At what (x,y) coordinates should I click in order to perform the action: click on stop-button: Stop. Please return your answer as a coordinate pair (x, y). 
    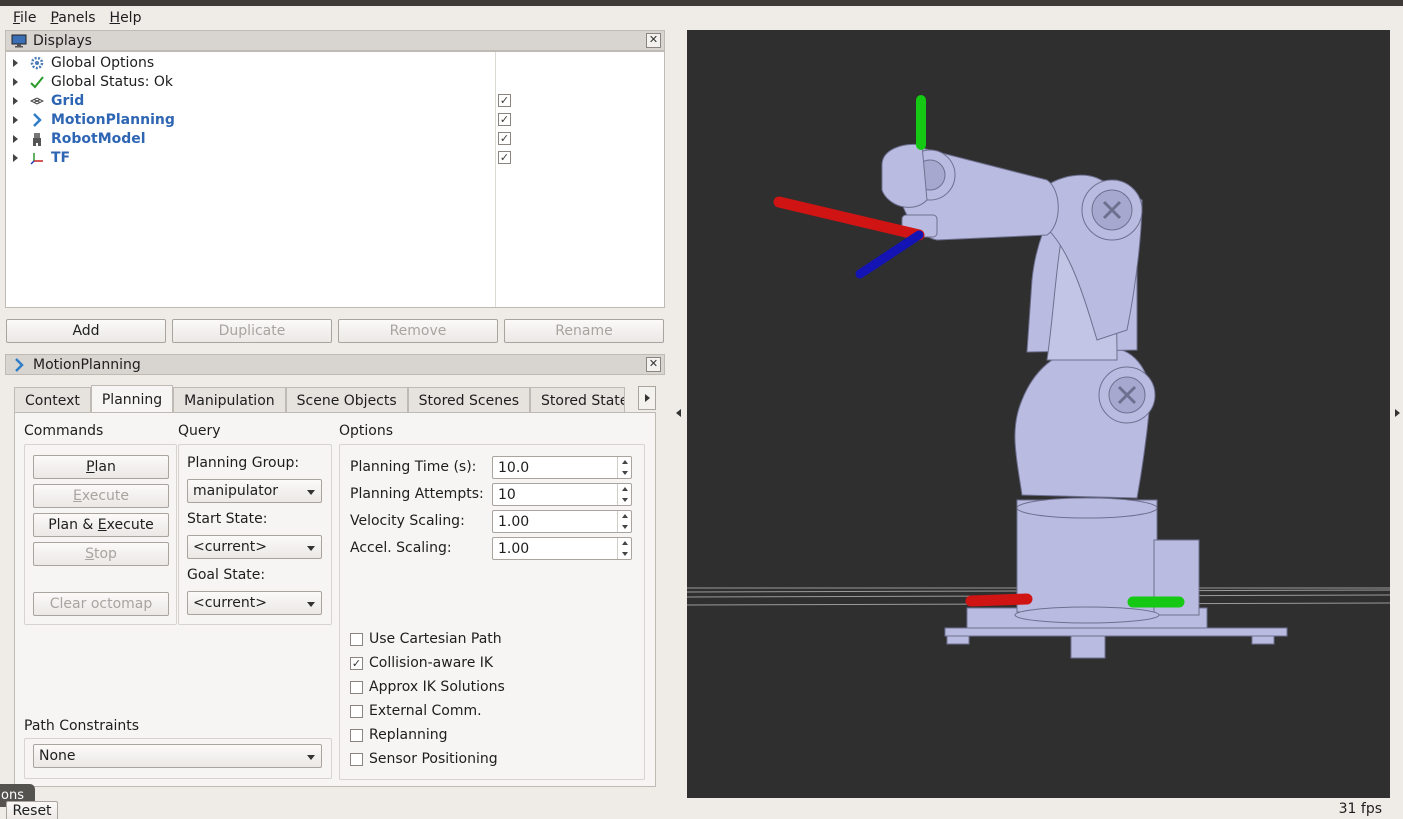
    Looking at the image, I should click on (101, 554).